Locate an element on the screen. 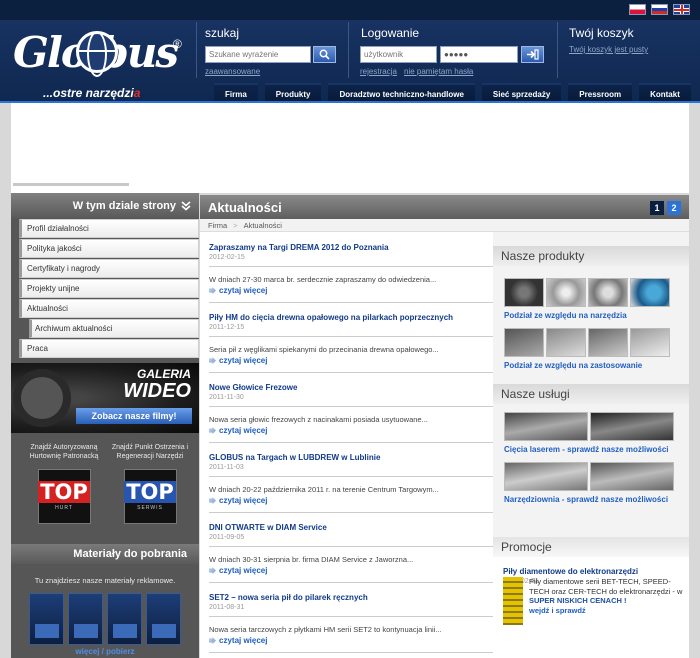 The width and height of the screenshot is (700, 658). sidebar-item-projekty: Projekty unijne is located at coordinates (109, 288).